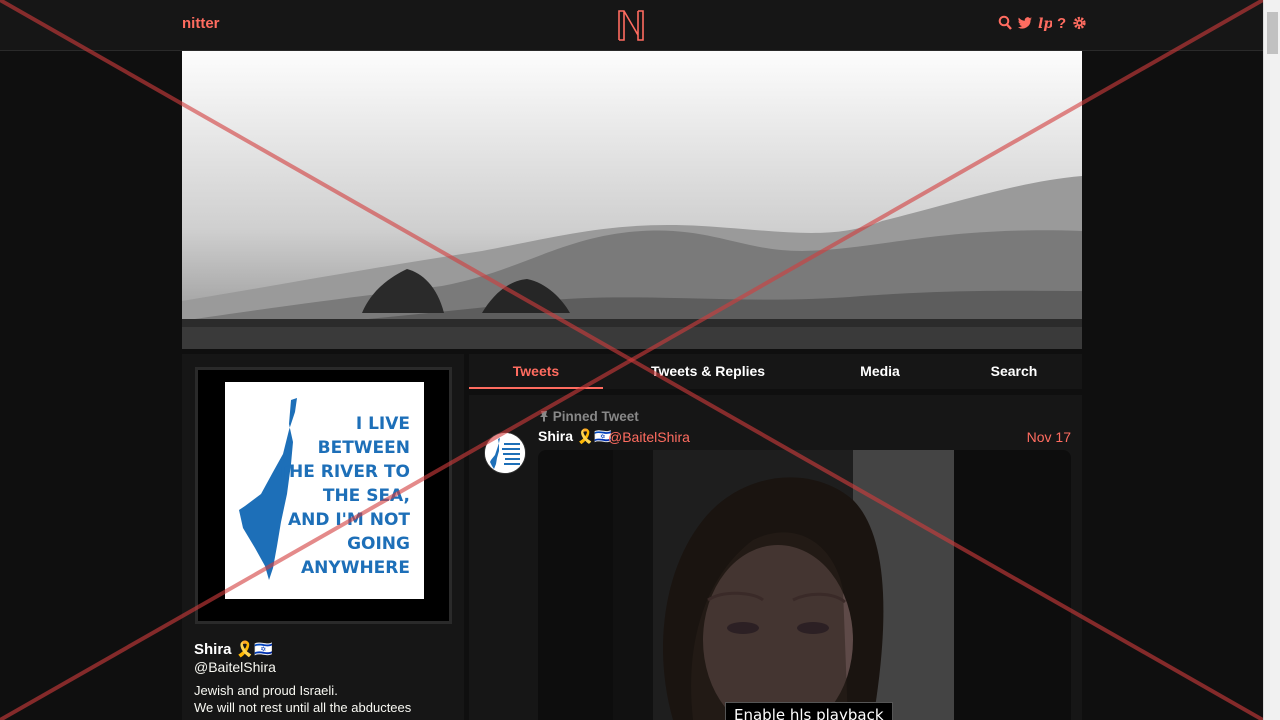 This screenshot has height=720, width=1280. I want to click on tweet-author-handle: @BaitelShira, so click(649, 437).